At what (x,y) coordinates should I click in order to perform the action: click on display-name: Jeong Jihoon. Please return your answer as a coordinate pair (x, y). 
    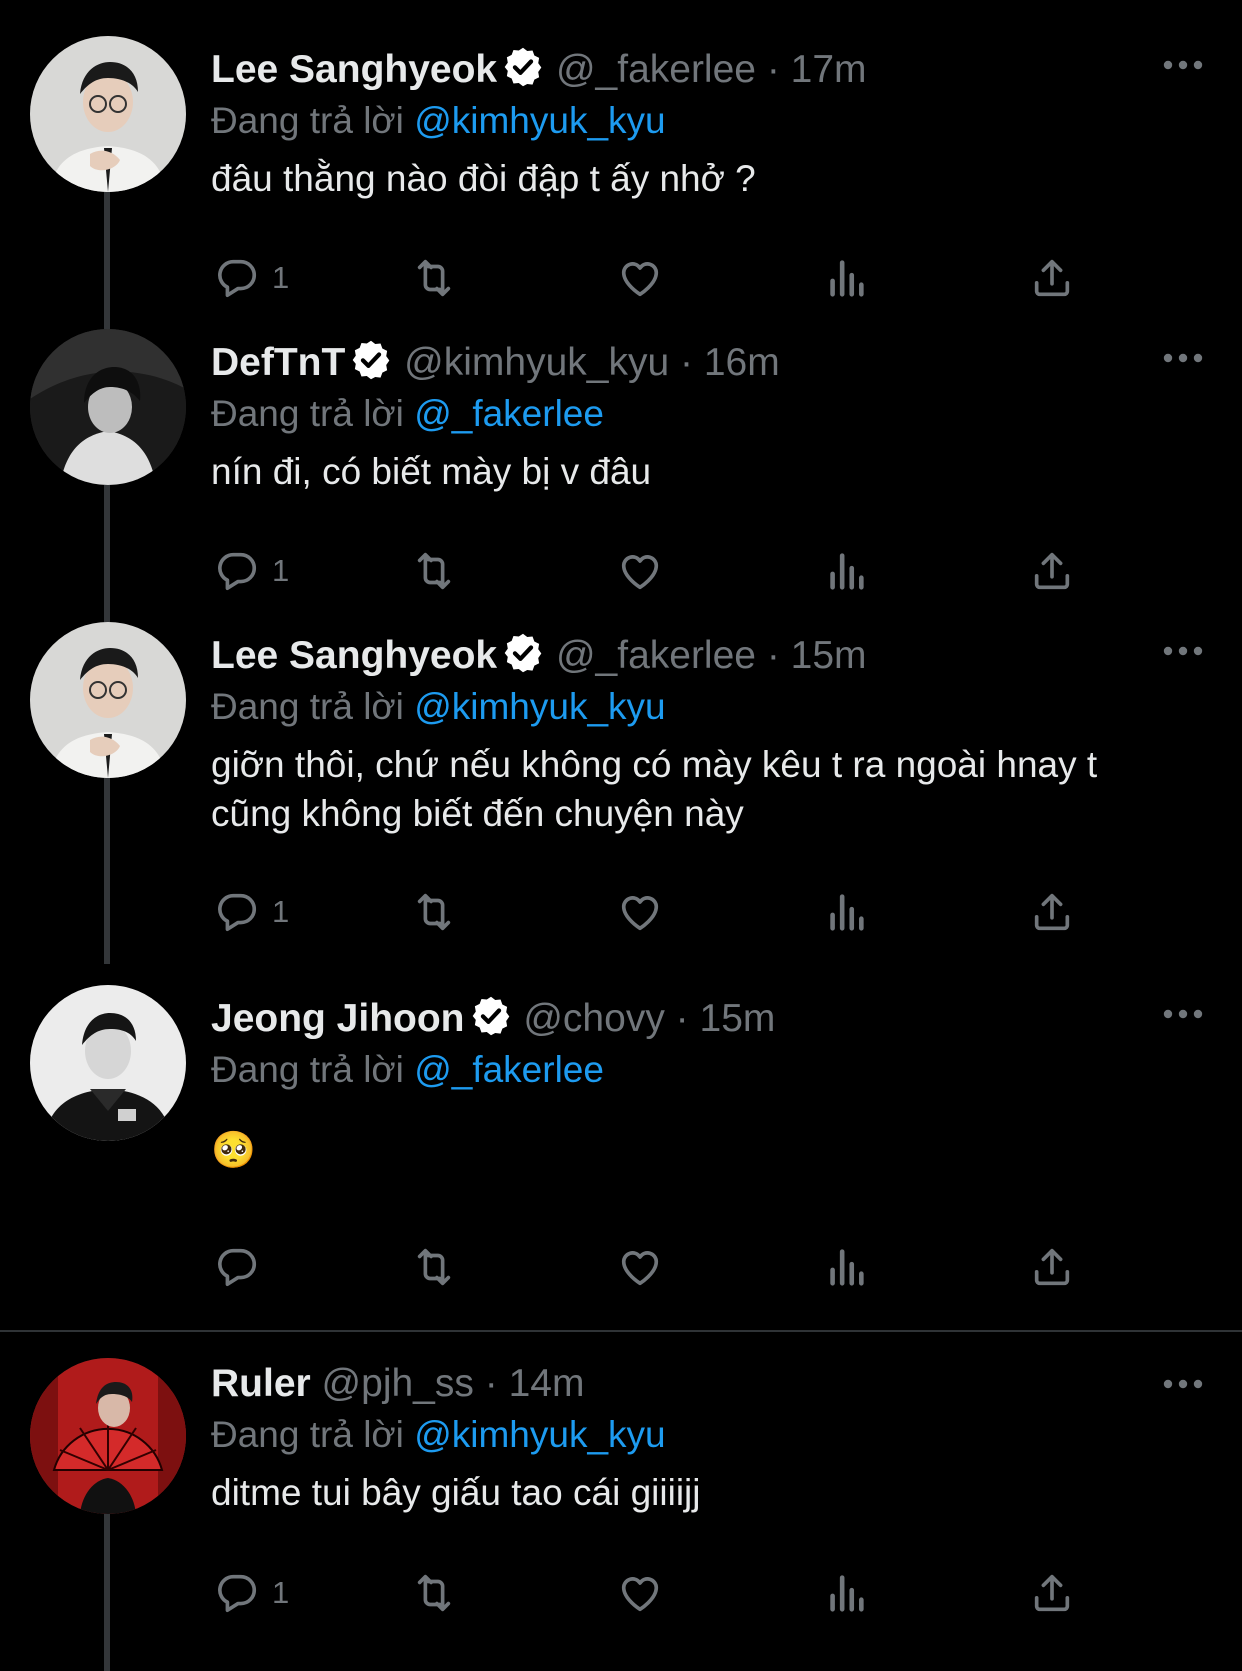
    Looking at the image, I should click on (338, 1018).